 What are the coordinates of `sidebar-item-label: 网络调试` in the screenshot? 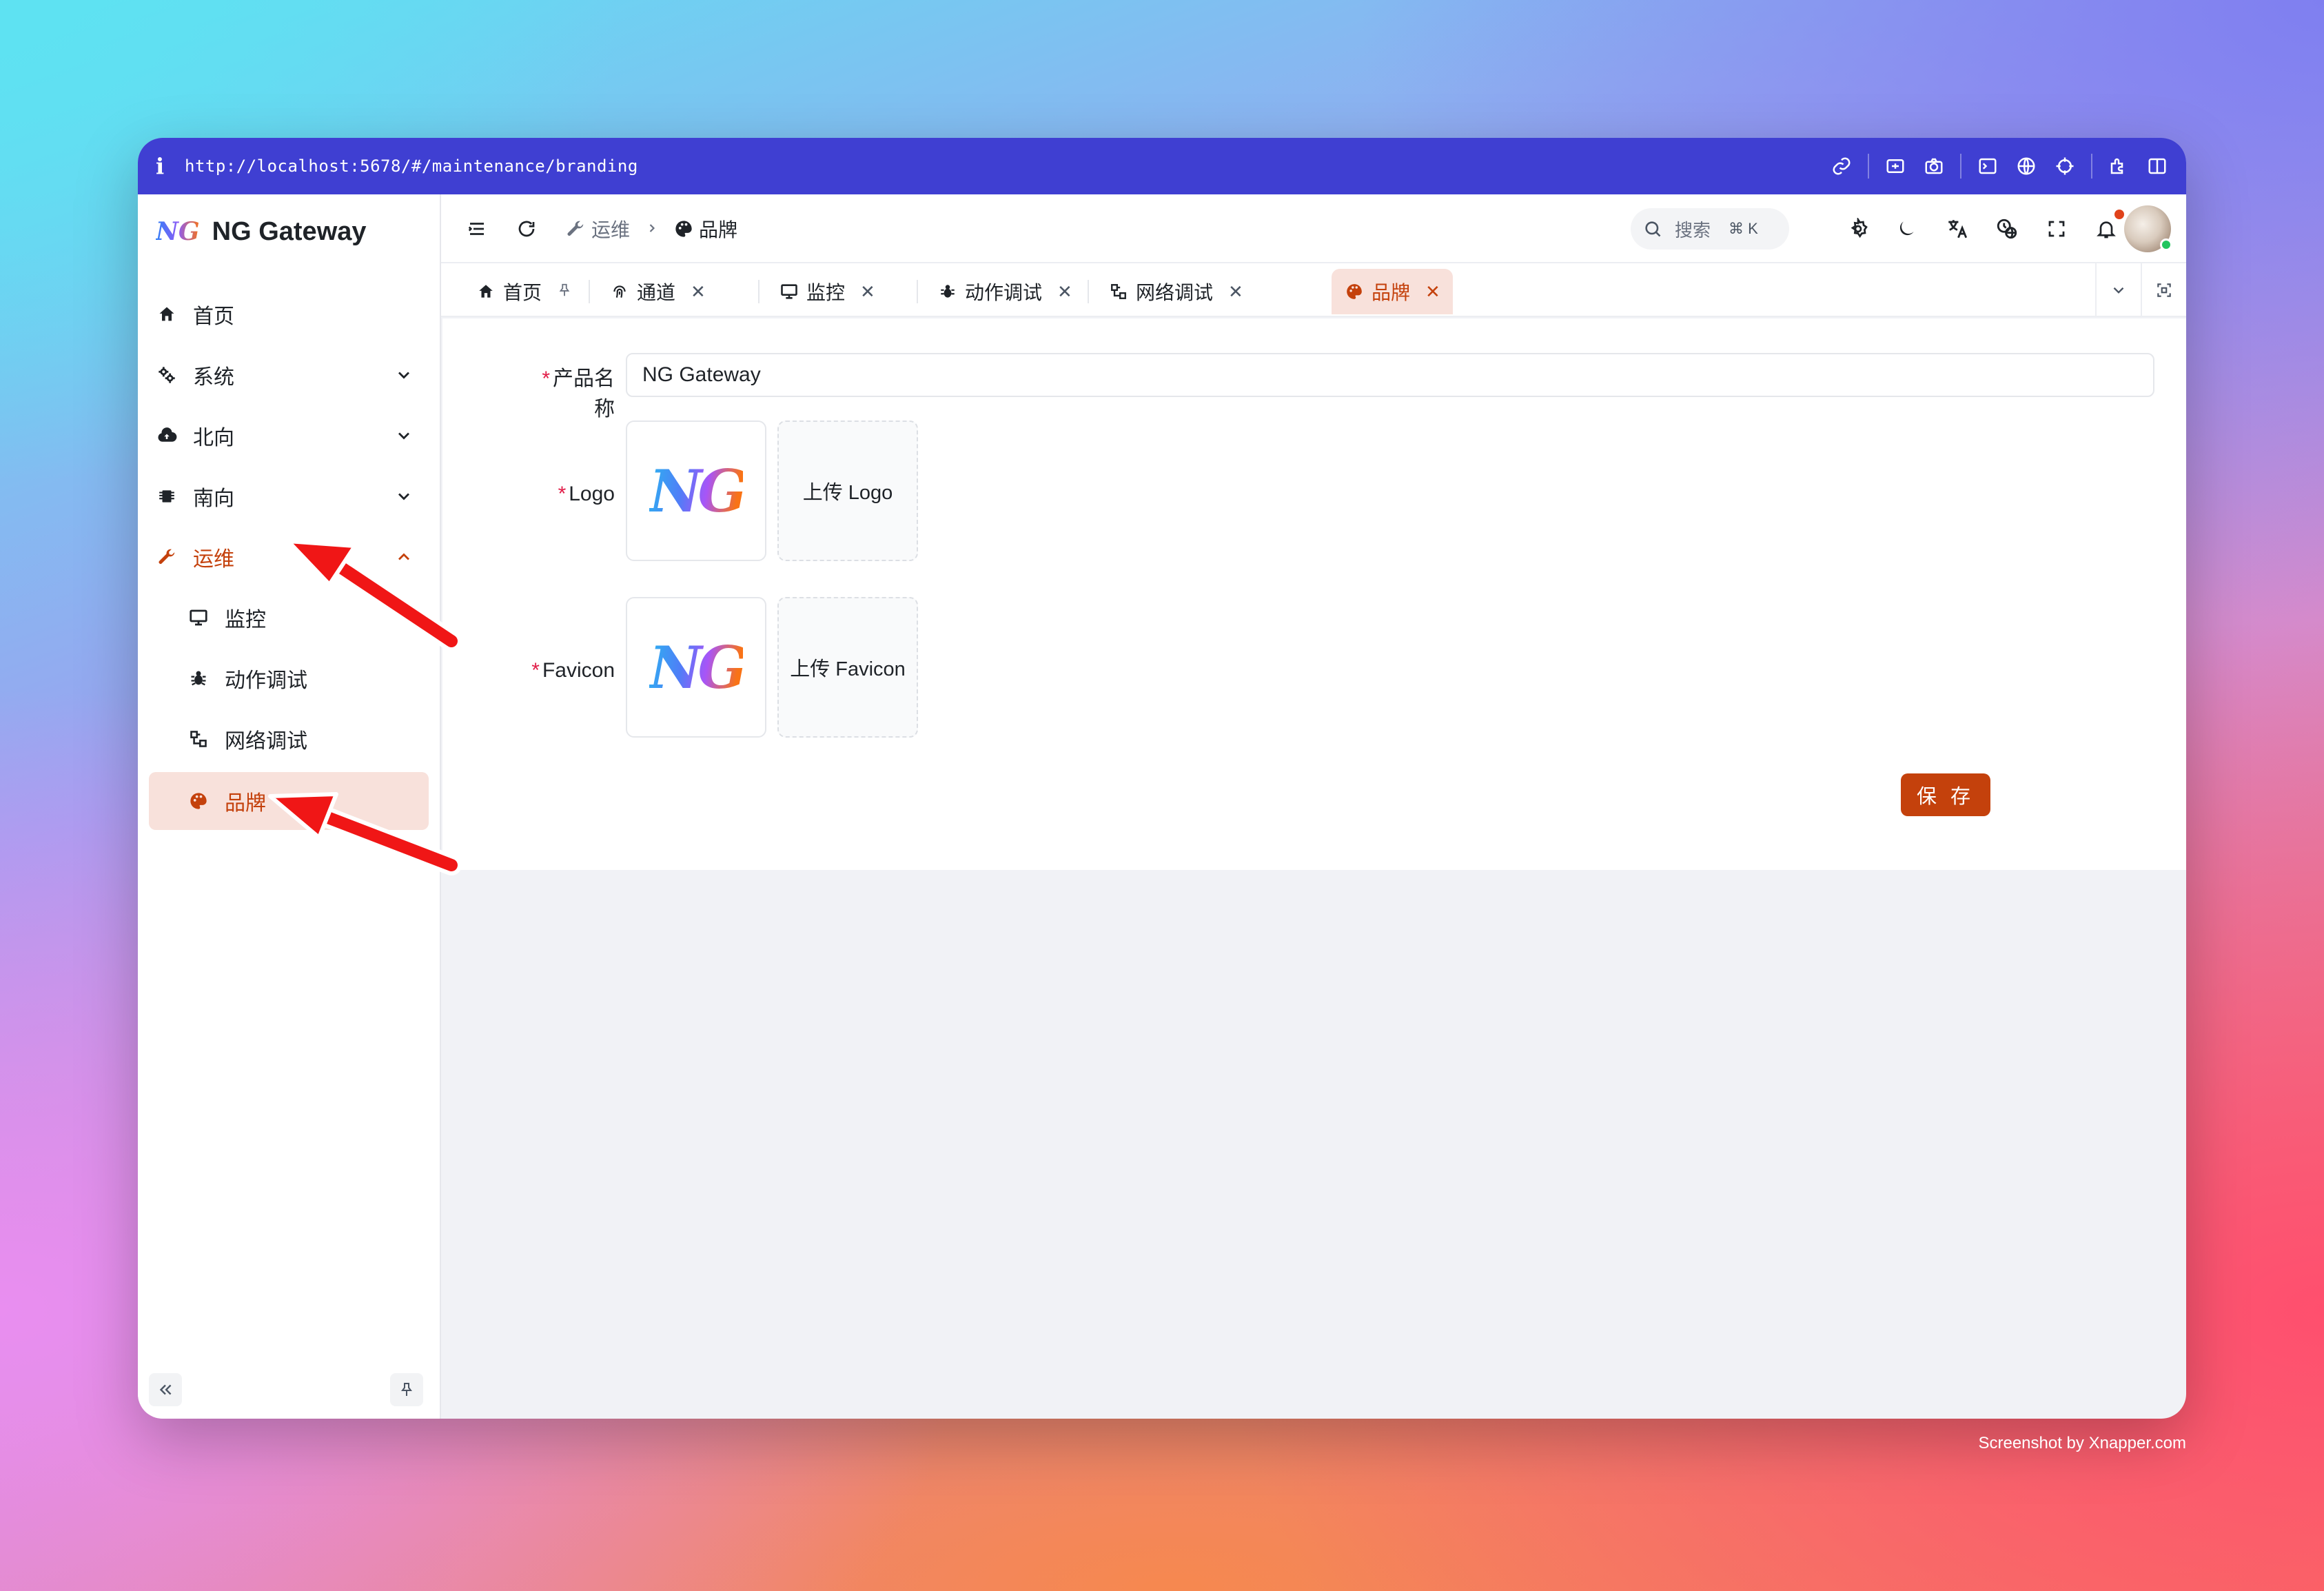 It's located at (266, 741).